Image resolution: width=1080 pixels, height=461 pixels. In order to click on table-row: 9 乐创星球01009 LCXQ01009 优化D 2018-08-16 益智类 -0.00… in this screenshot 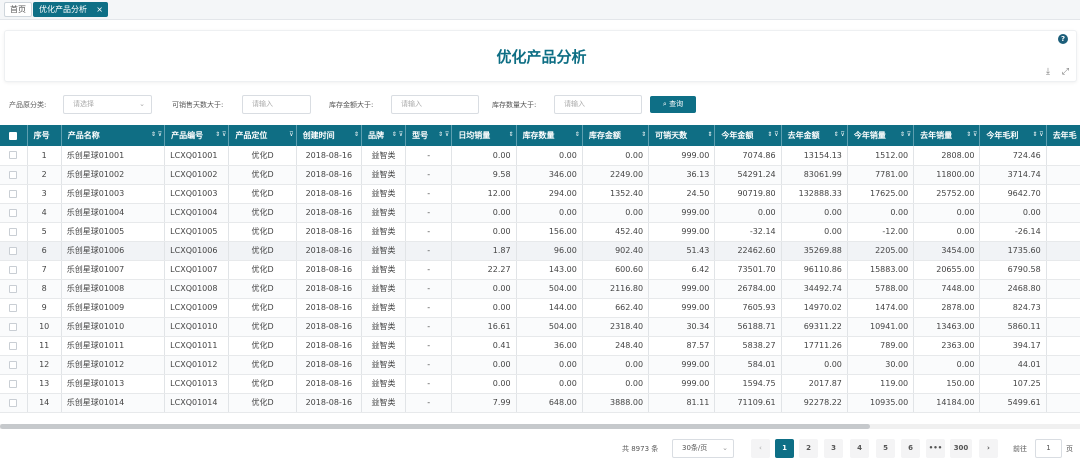, I will do `click(540, 308)`.